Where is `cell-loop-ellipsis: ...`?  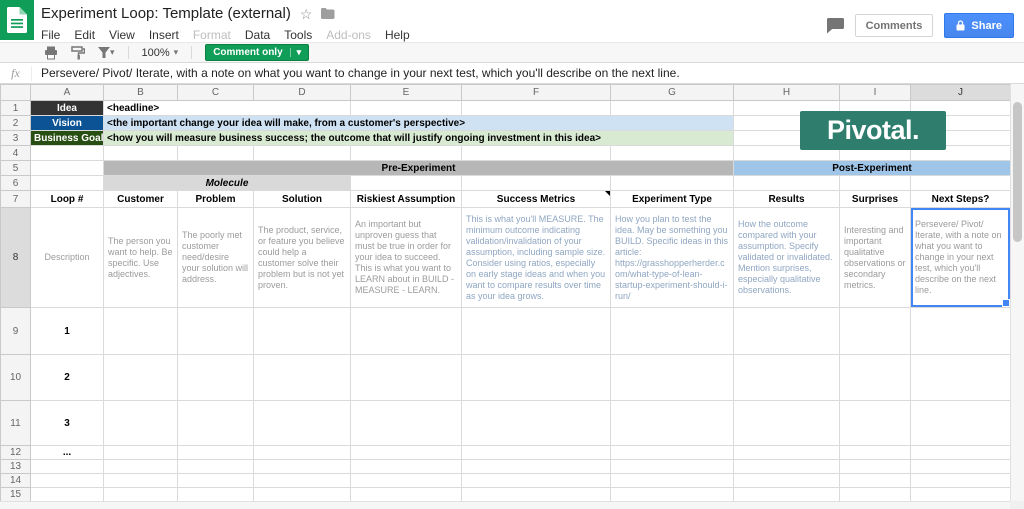
cell-loop-ellipsis: ... is located at coordinates (67, 452).